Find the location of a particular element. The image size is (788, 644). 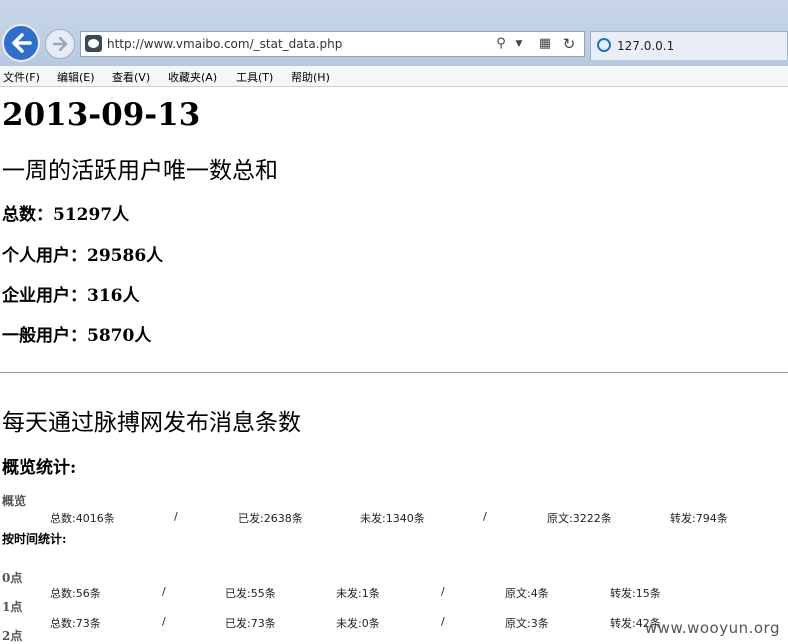

daily-title: 每天通过脉搏网发布消息条数 is located at coordinates (151, 423).